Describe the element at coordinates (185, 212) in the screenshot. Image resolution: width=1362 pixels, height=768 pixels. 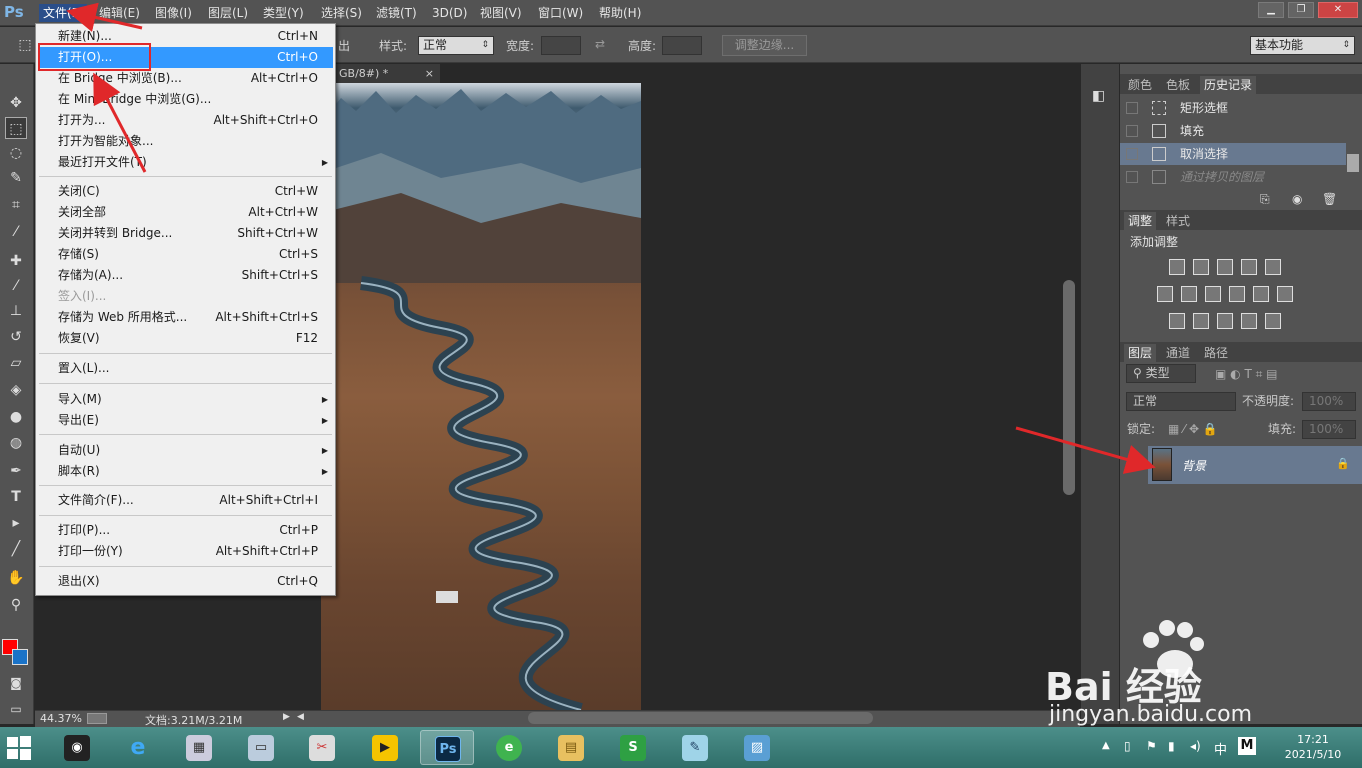
I see `menu-item-close-all: 关闭全部 Alt+Ctrl+W` at that location.